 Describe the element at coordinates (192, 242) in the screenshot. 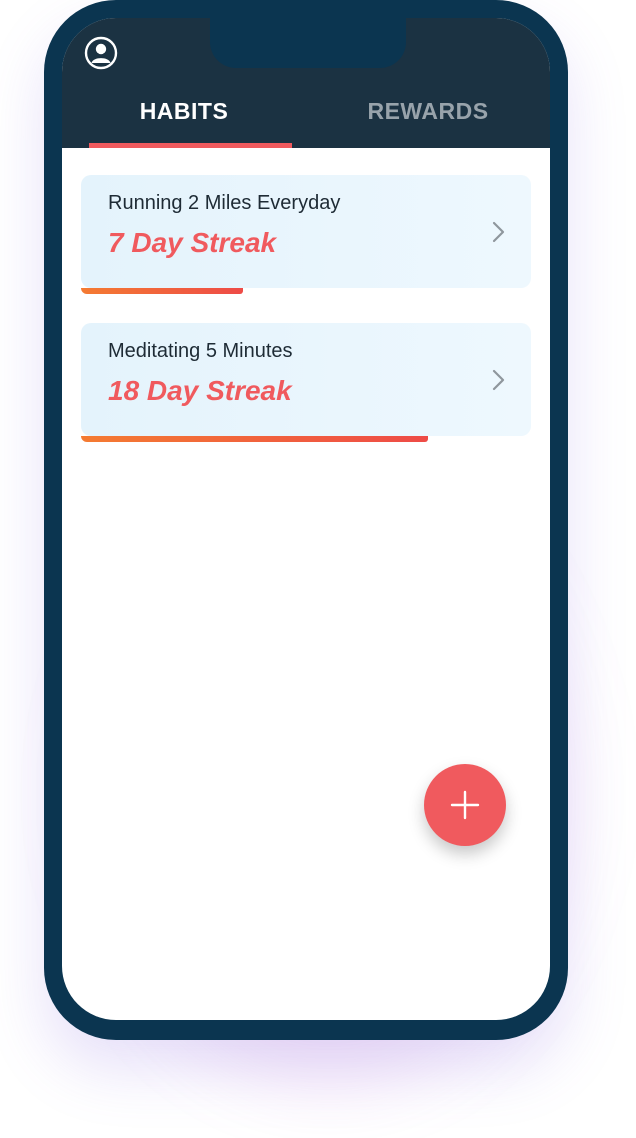

I see `habit-streak: 7 Day Streak` at that location.